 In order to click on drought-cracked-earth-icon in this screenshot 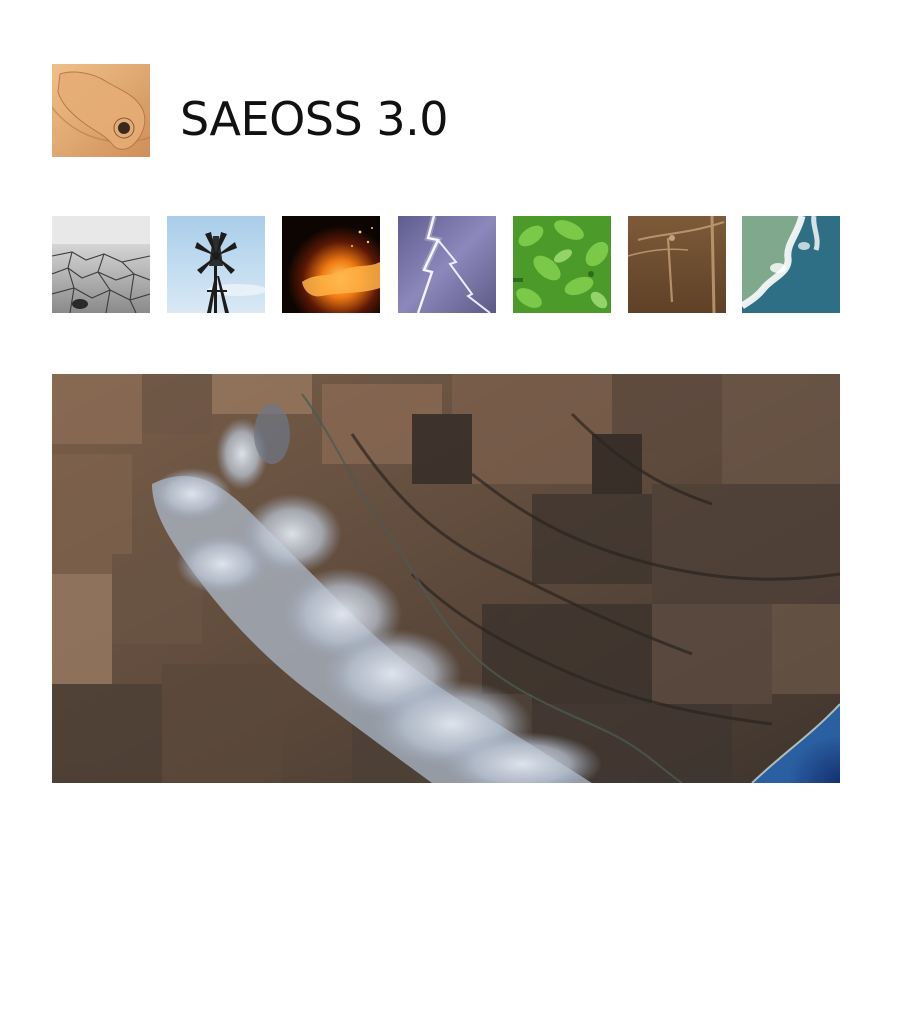, I will do `click(101, 264)`.